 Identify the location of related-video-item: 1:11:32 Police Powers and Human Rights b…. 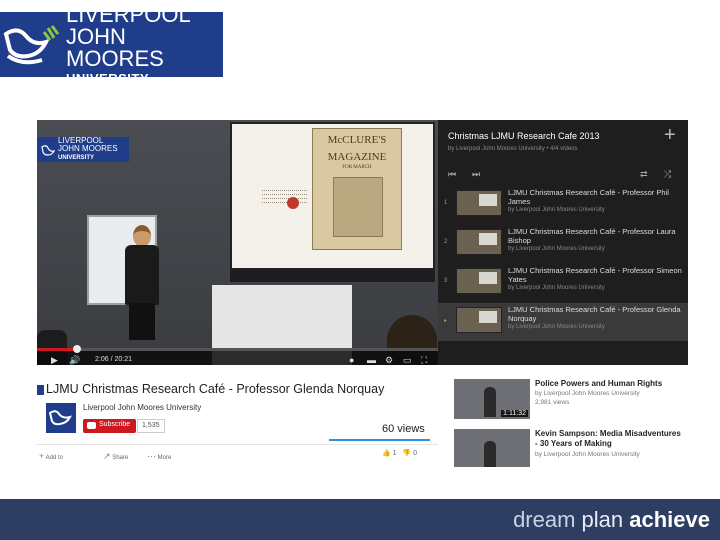
(566, 397).